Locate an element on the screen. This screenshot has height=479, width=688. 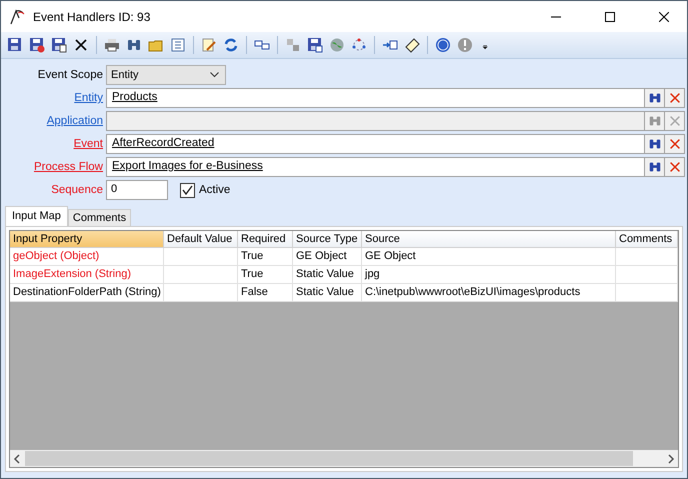
window-title: Event Handlers ID: 93 is located at coordinates (92, 17).